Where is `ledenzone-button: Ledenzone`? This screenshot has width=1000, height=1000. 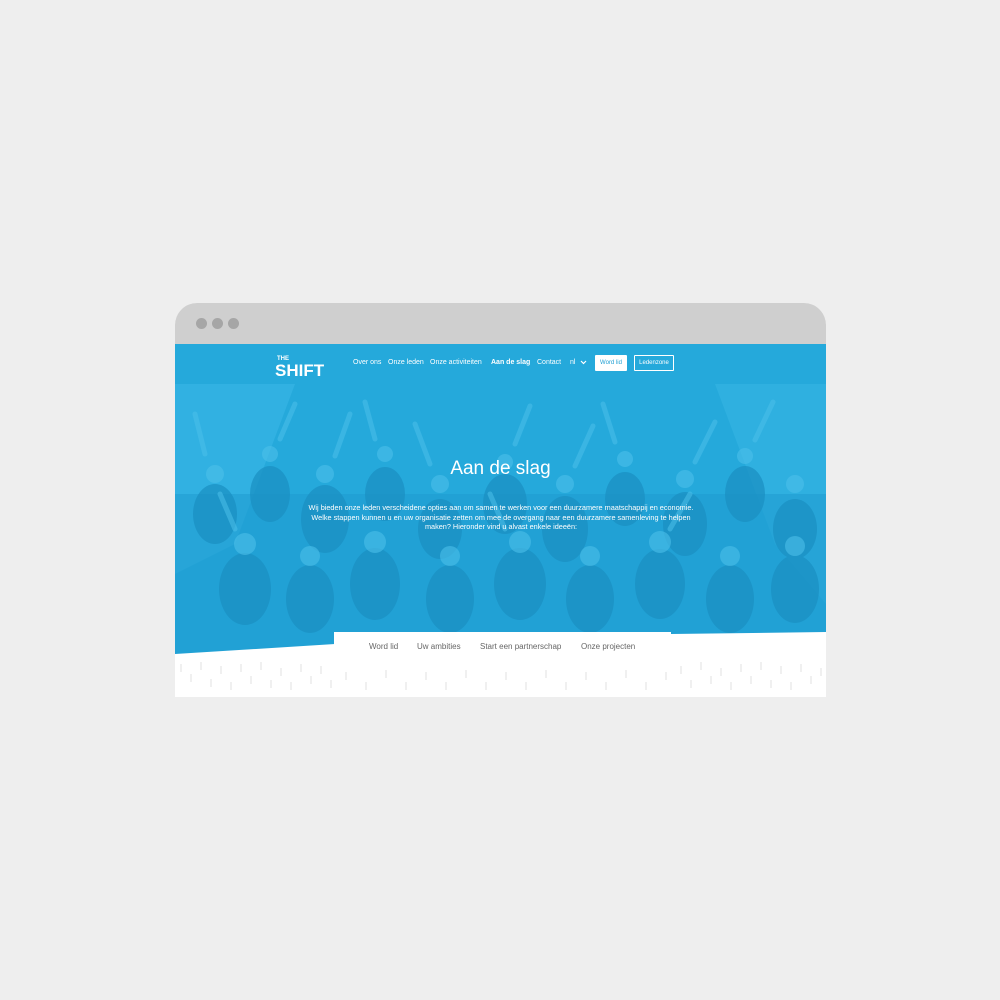
ledenzone-button: Ledenzone is located at coordinates (654, 363).